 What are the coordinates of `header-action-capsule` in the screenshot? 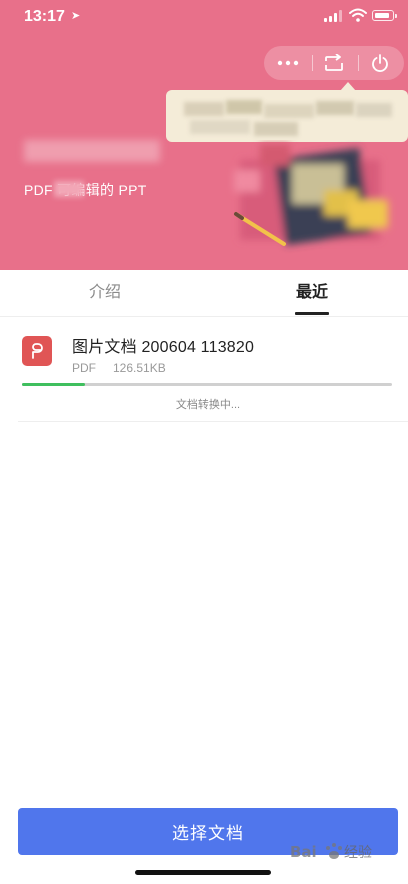 It's located at (334, 63).